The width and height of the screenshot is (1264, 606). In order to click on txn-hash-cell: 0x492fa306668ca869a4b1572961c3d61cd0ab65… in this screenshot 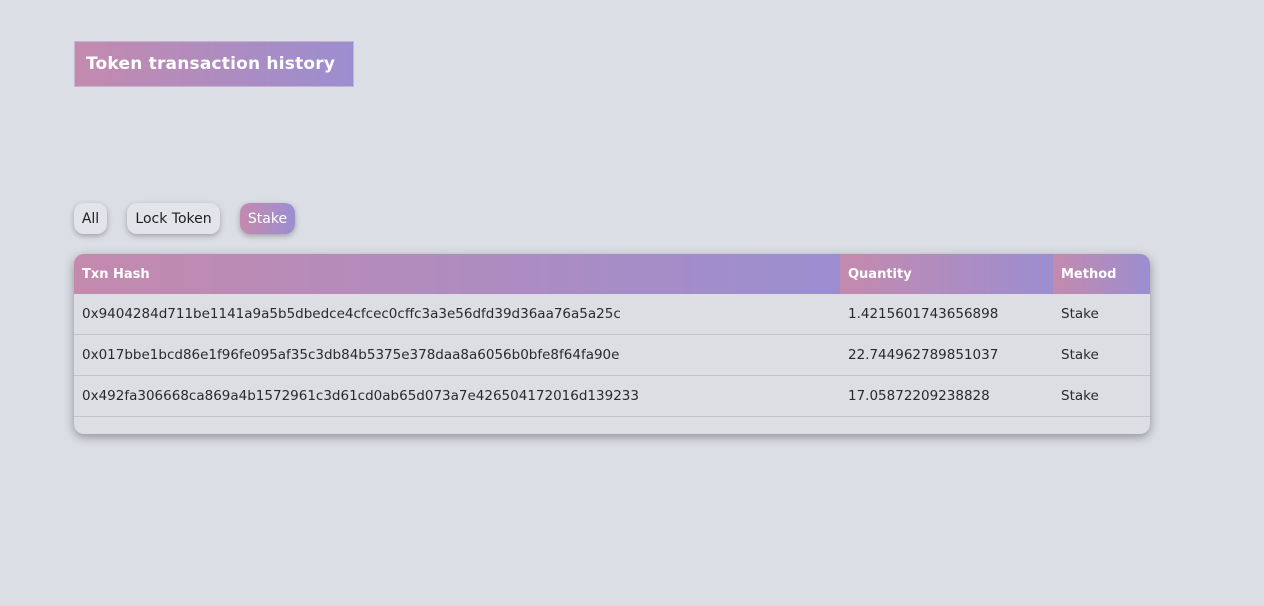, I will do `click(360, 396)`.